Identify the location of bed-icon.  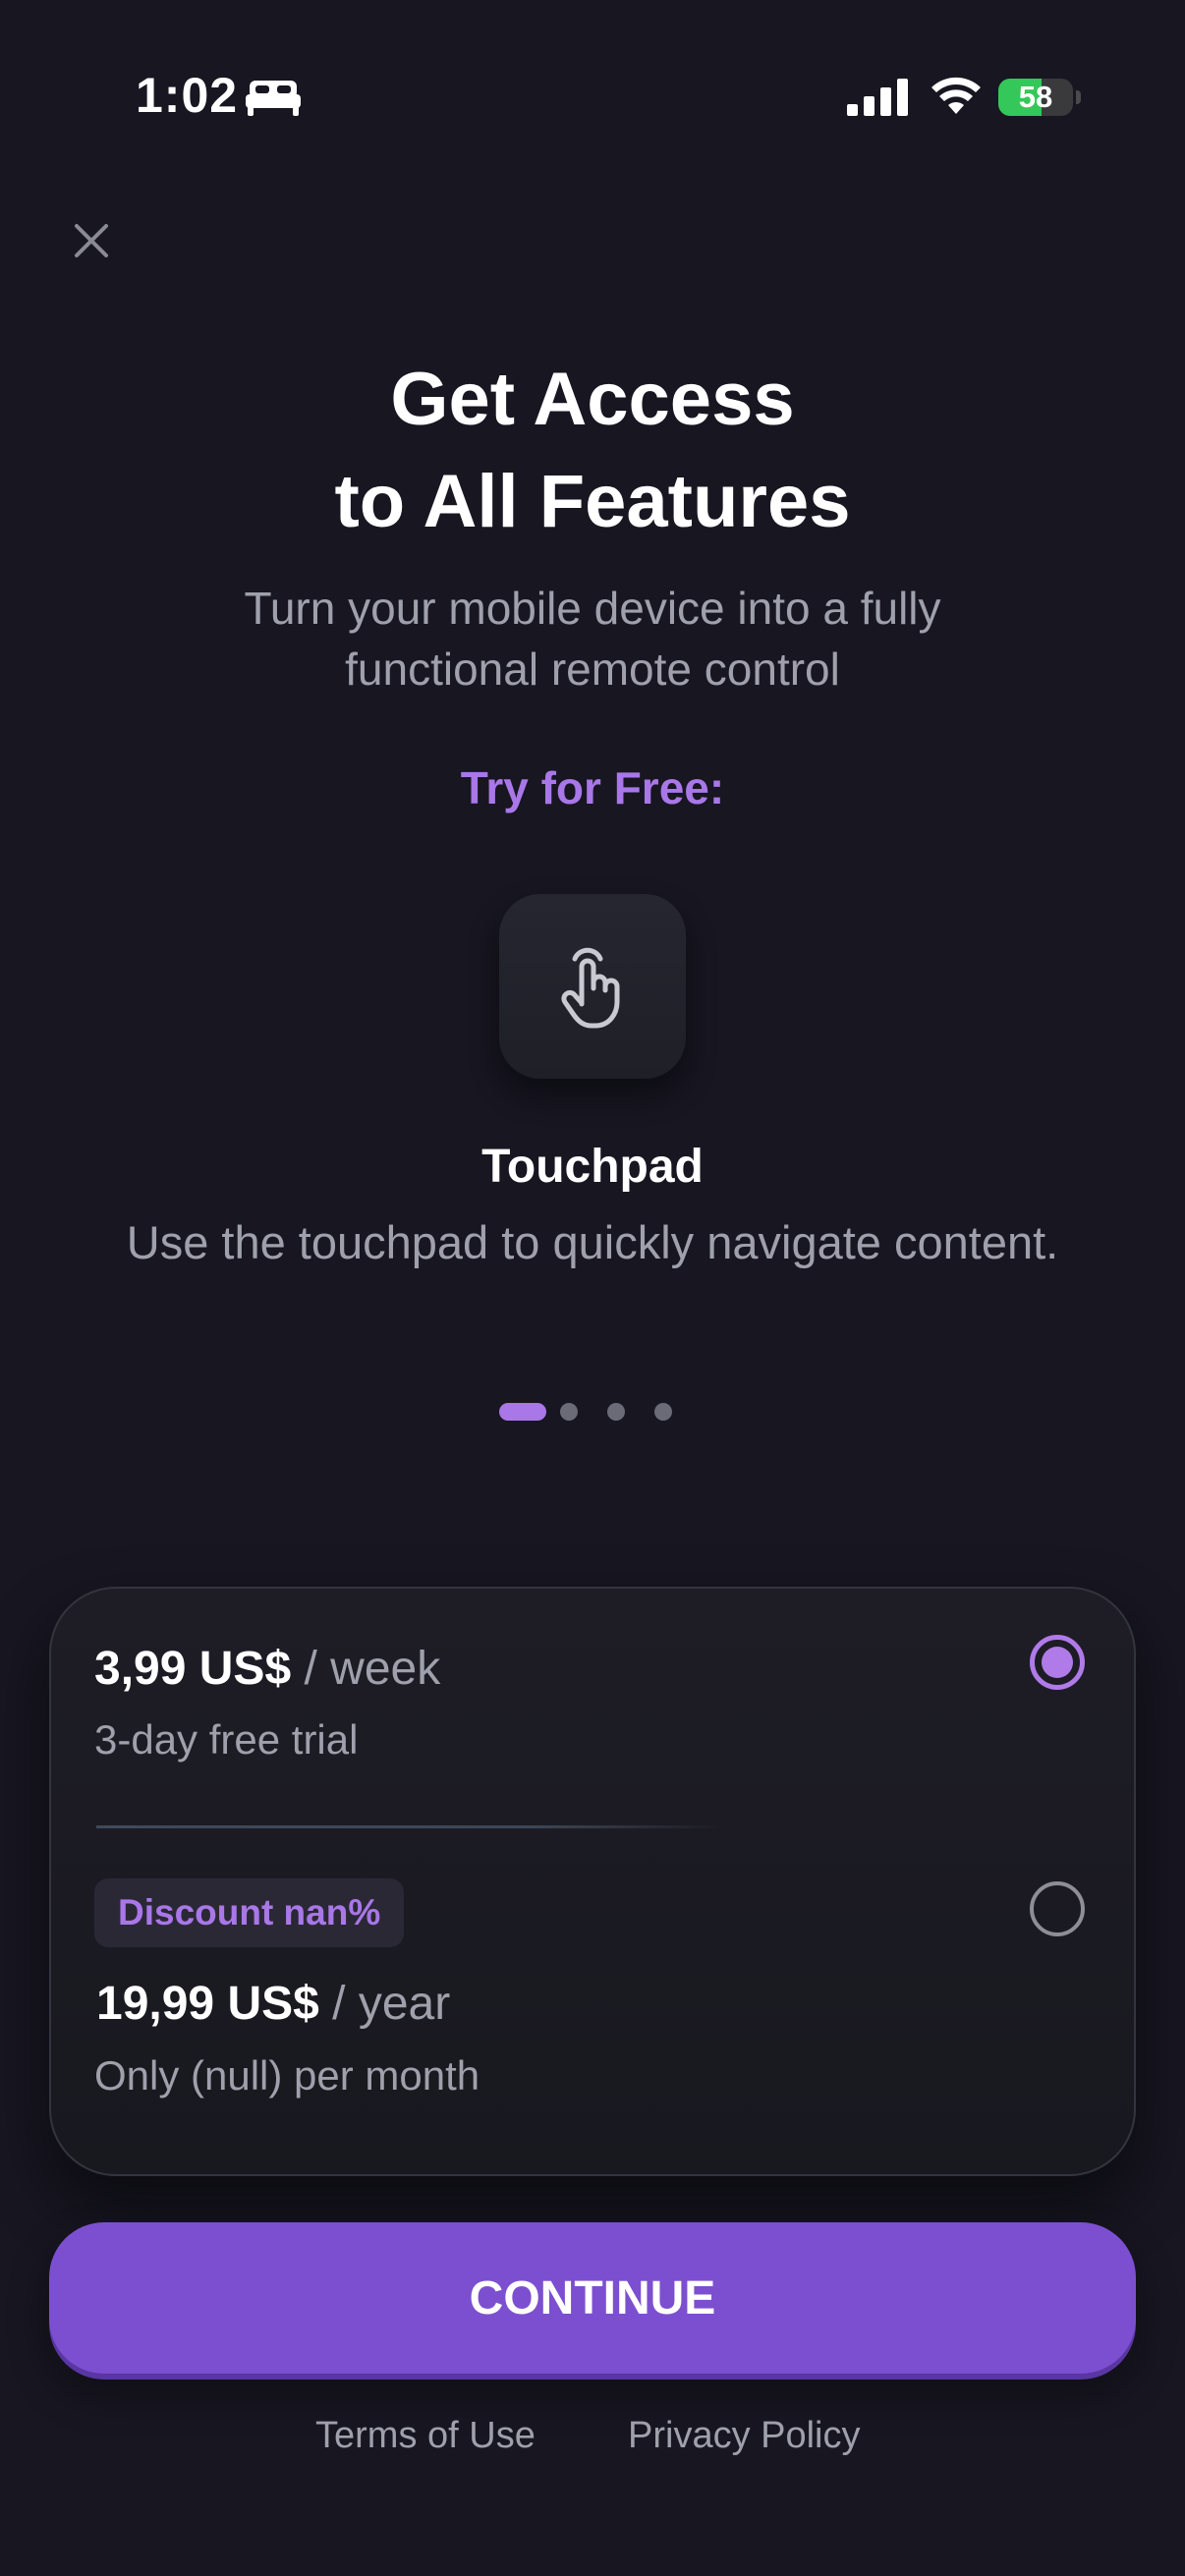
(274, 98).